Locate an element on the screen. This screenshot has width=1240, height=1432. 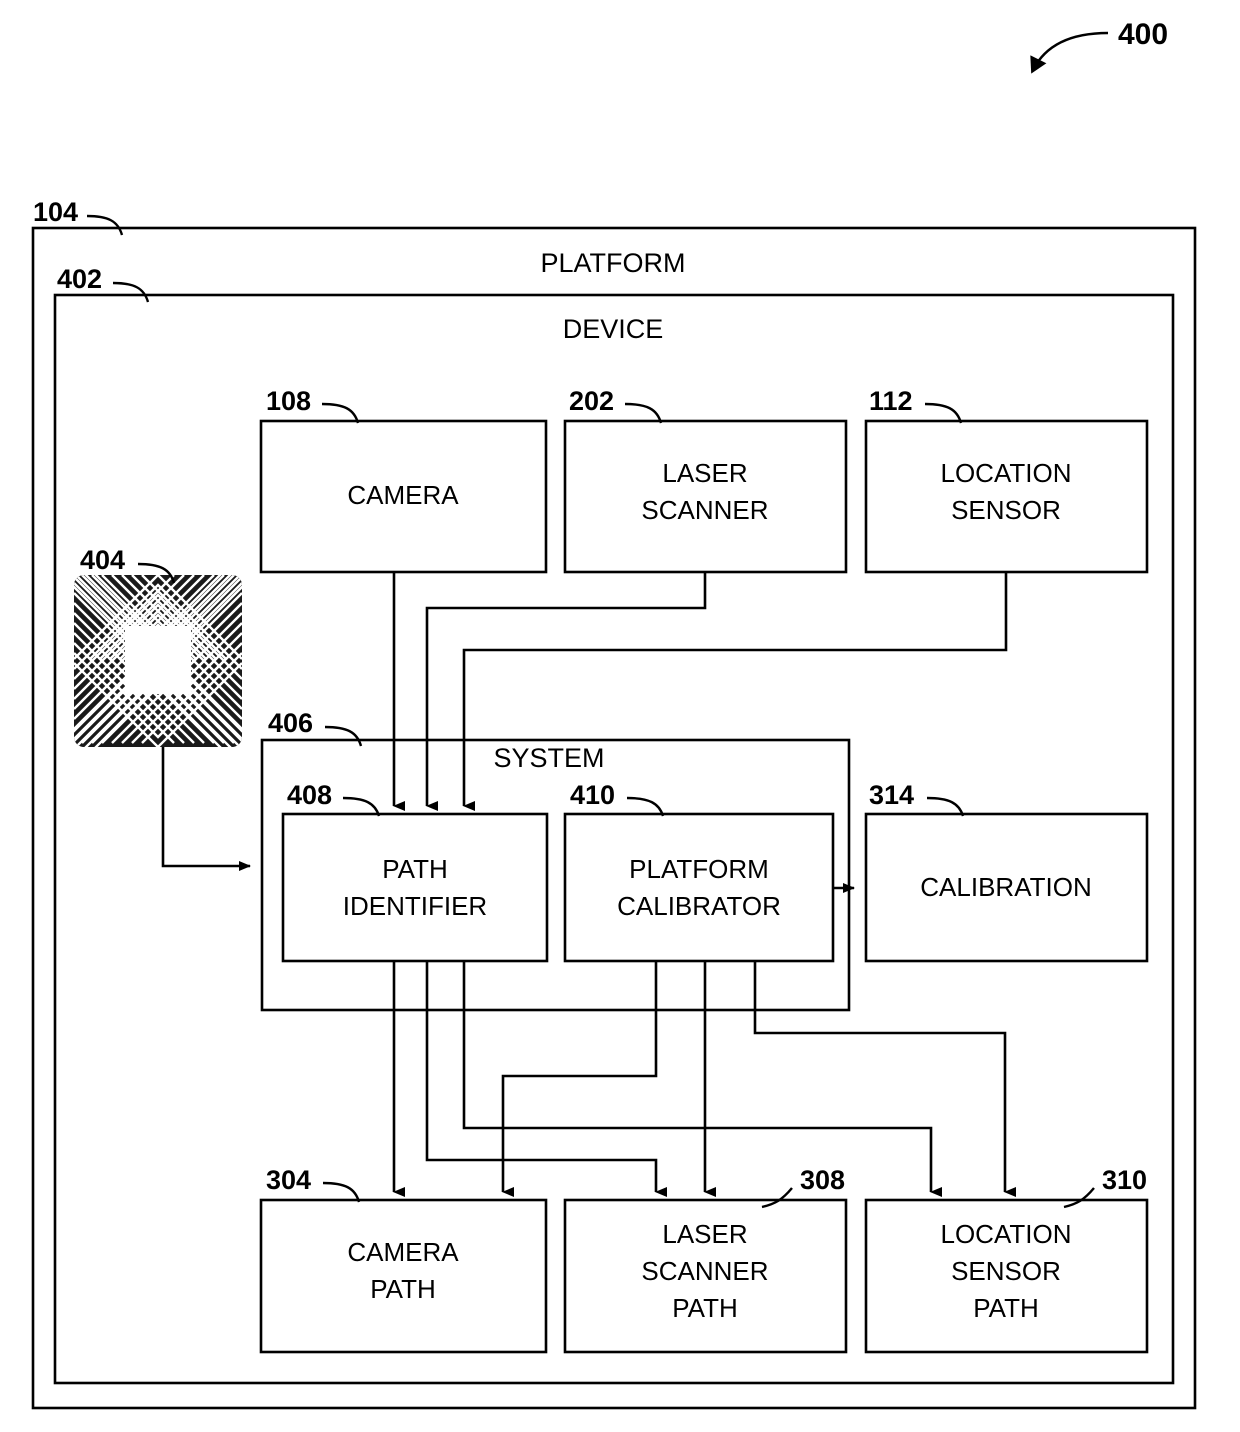
device-label: DEVICE is located at coordinates (613, 329).